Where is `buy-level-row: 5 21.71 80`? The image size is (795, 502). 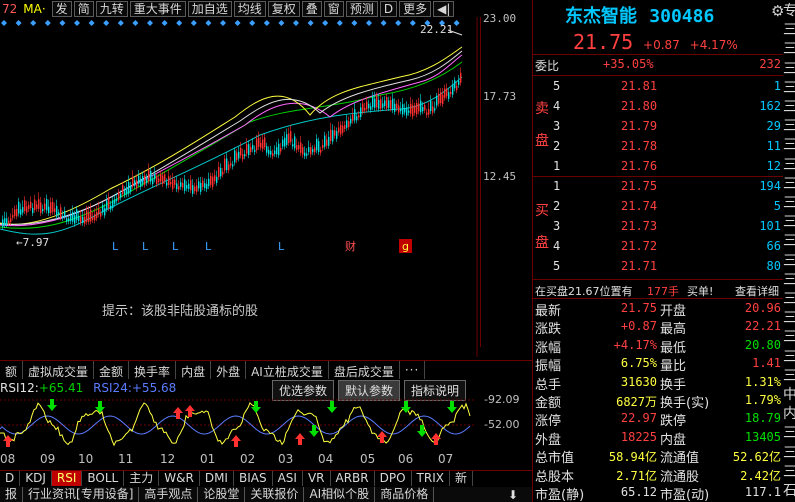 buy-level-row: 5 21.71 80 is located at coordinates (658, 266).